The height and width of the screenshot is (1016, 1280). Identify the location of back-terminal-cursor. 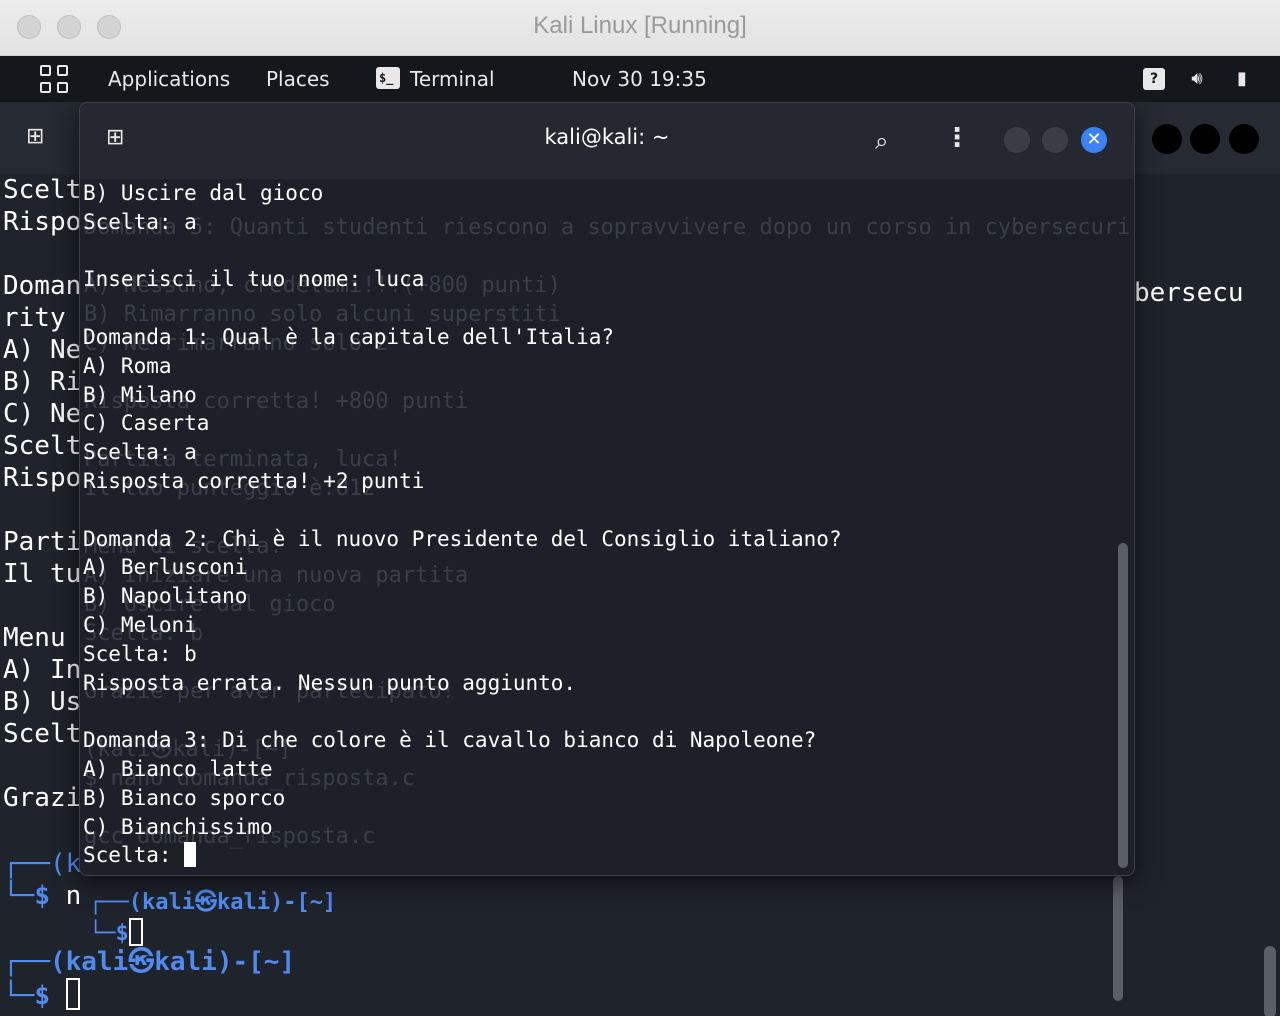
(72, 994).